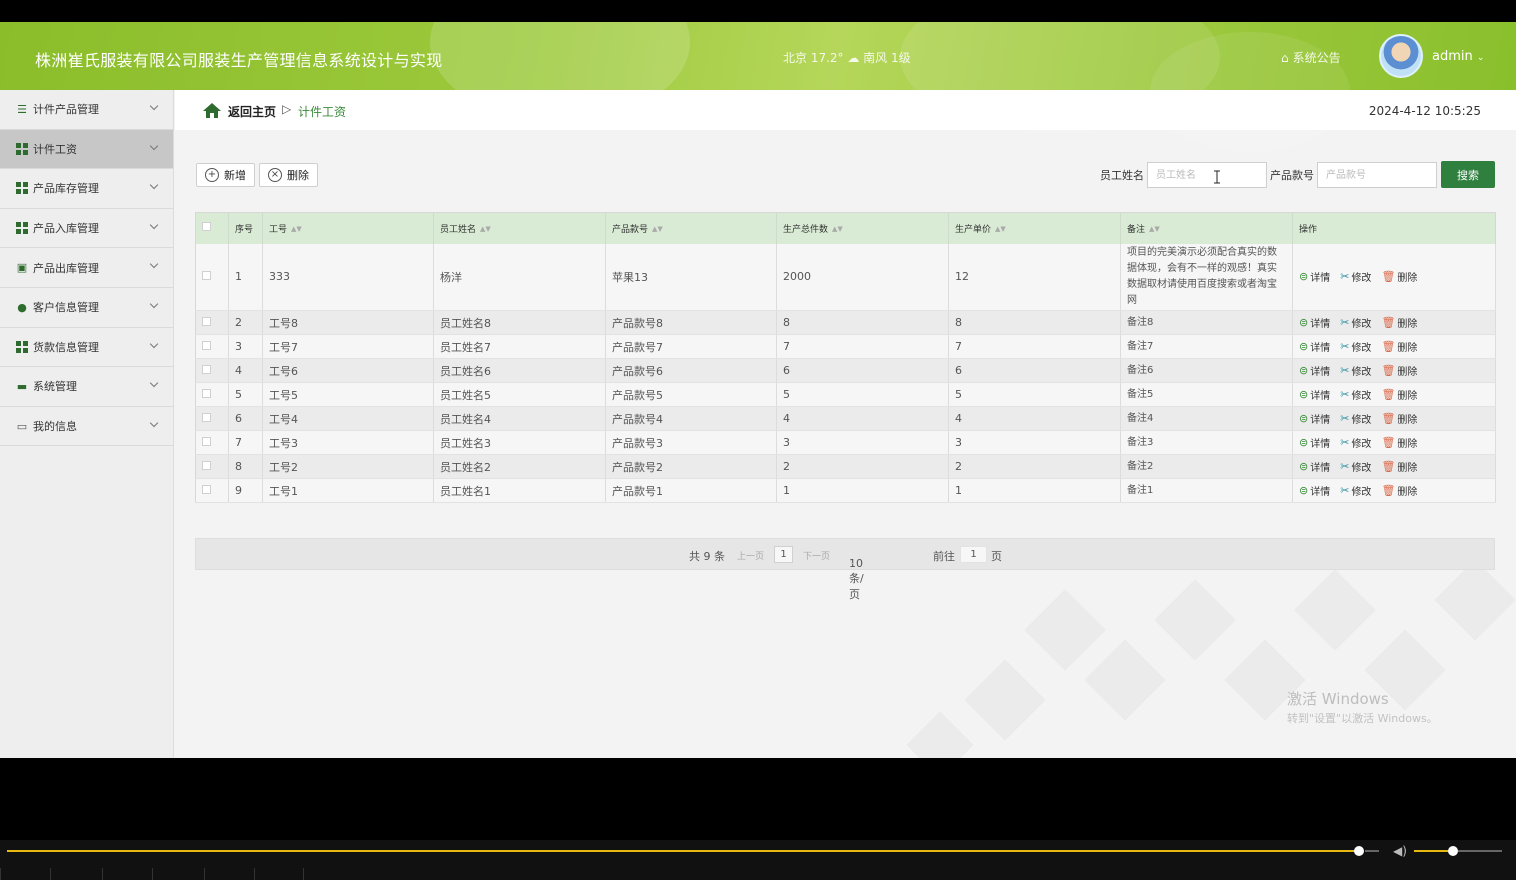 The width and height of the screenshot is (1516, 880). Describe the element at coordinates (86, 149) in the screenshot. I see `sidebar-item-piece-wage: 计件工资` at that location.